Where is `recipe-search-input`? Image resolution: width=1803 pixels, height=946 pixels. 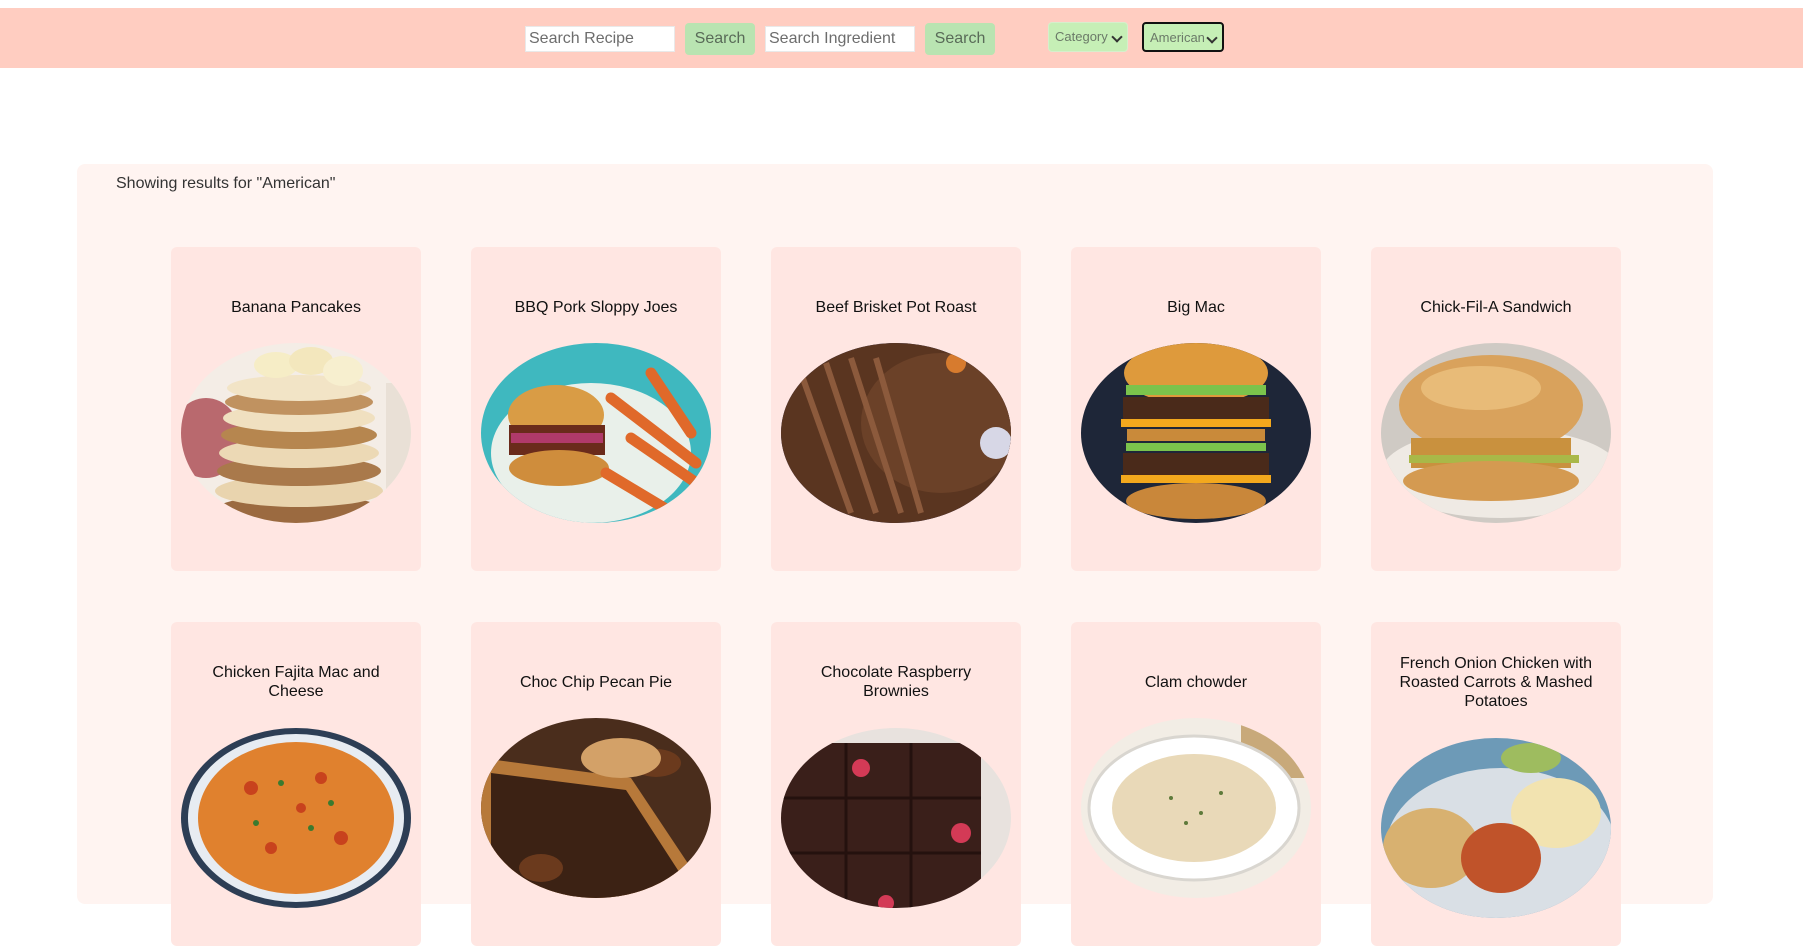
recipe-search-input is located at coordinates (600, 39).